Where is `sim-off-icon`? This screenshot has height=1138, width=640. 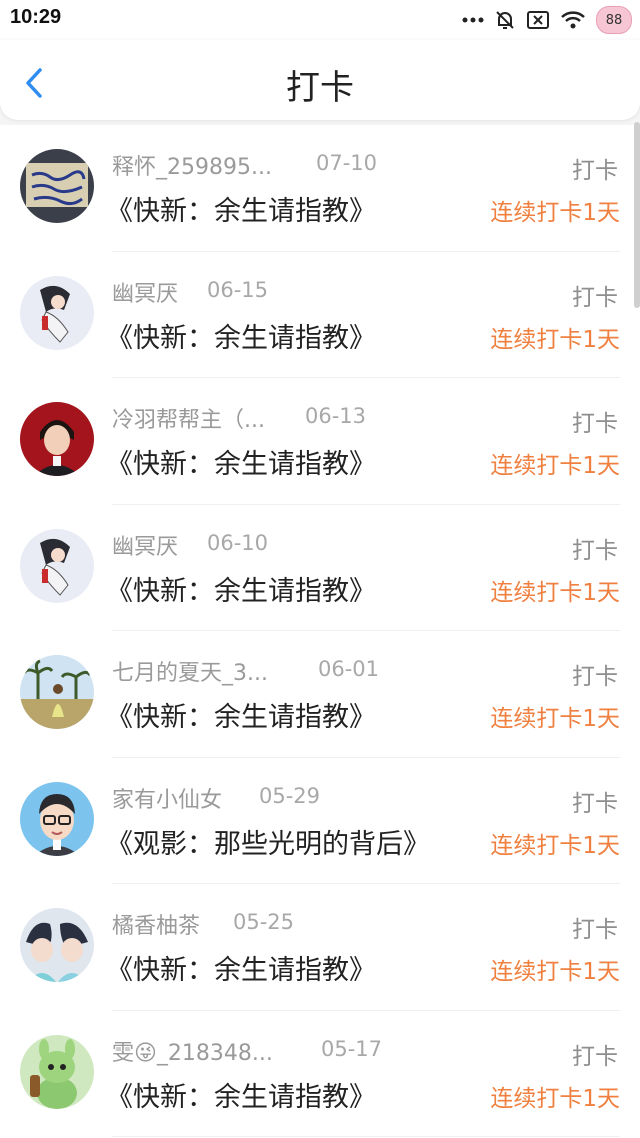 sim-off-icon is located at coordinates (538, 20).